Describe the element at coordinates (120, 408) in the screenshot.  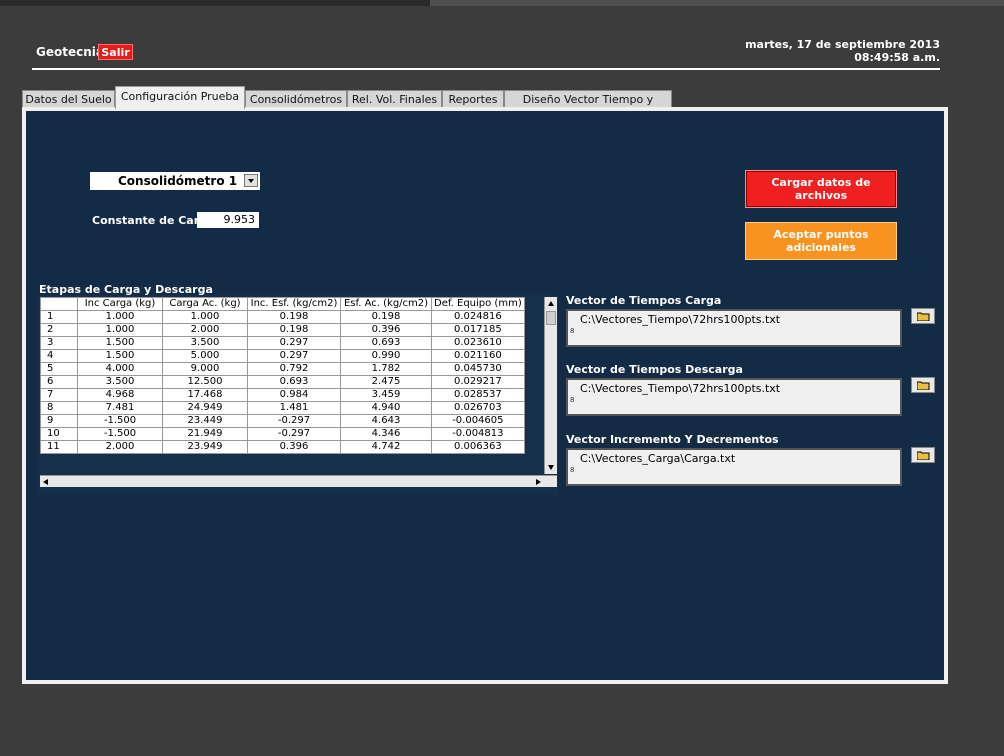
I see `table-cell: 7.481` at that location.